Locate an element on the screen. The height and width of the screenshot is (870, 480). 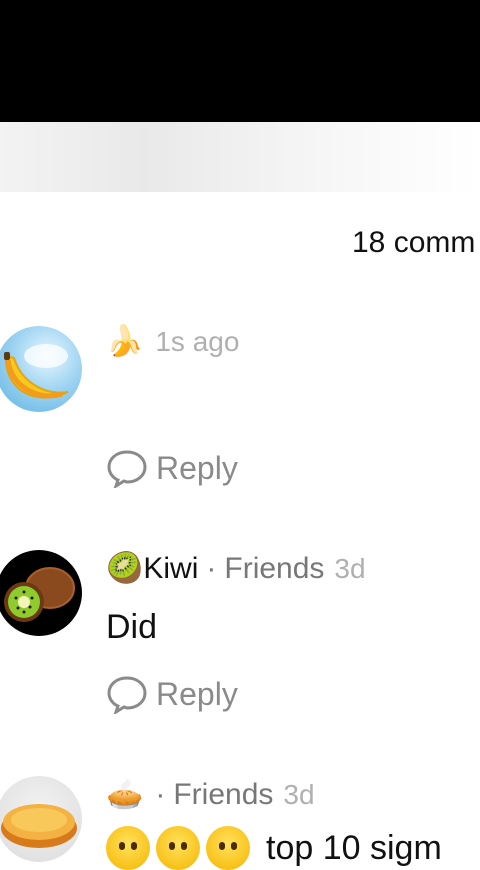
comment-3-text: top 10 sigm is located at coordinates (354, 847).